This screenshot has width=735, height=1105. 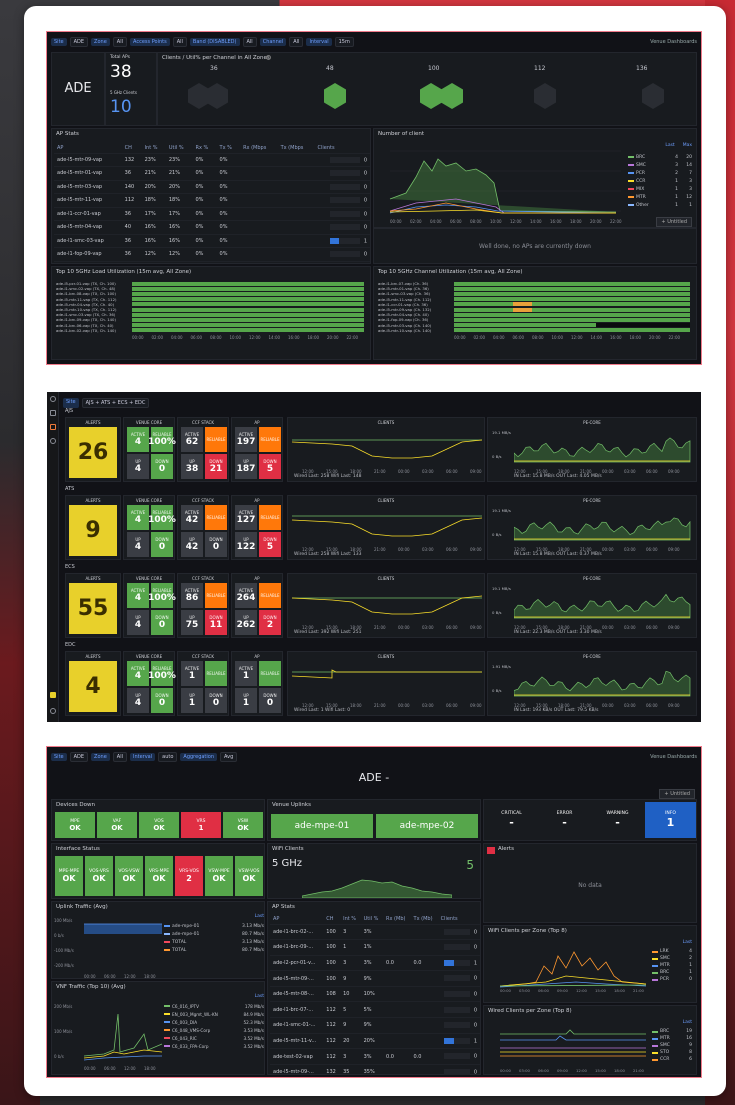 I want to click on alerts-box: 9, so click(x=93, y=530).